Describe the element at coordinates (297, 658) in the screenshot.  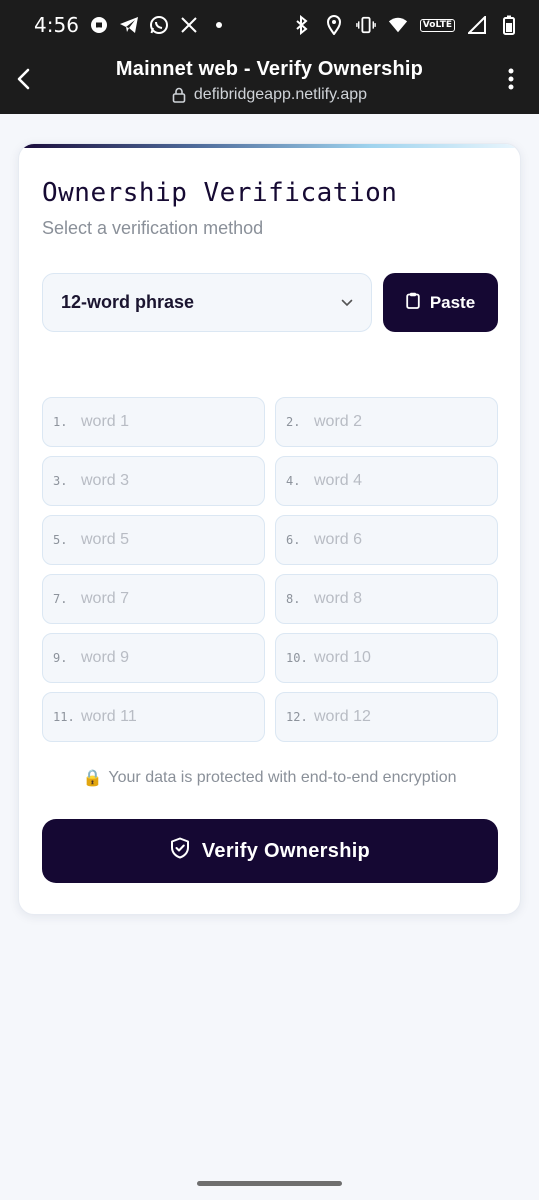
I see `word-number: 10.` at that location.